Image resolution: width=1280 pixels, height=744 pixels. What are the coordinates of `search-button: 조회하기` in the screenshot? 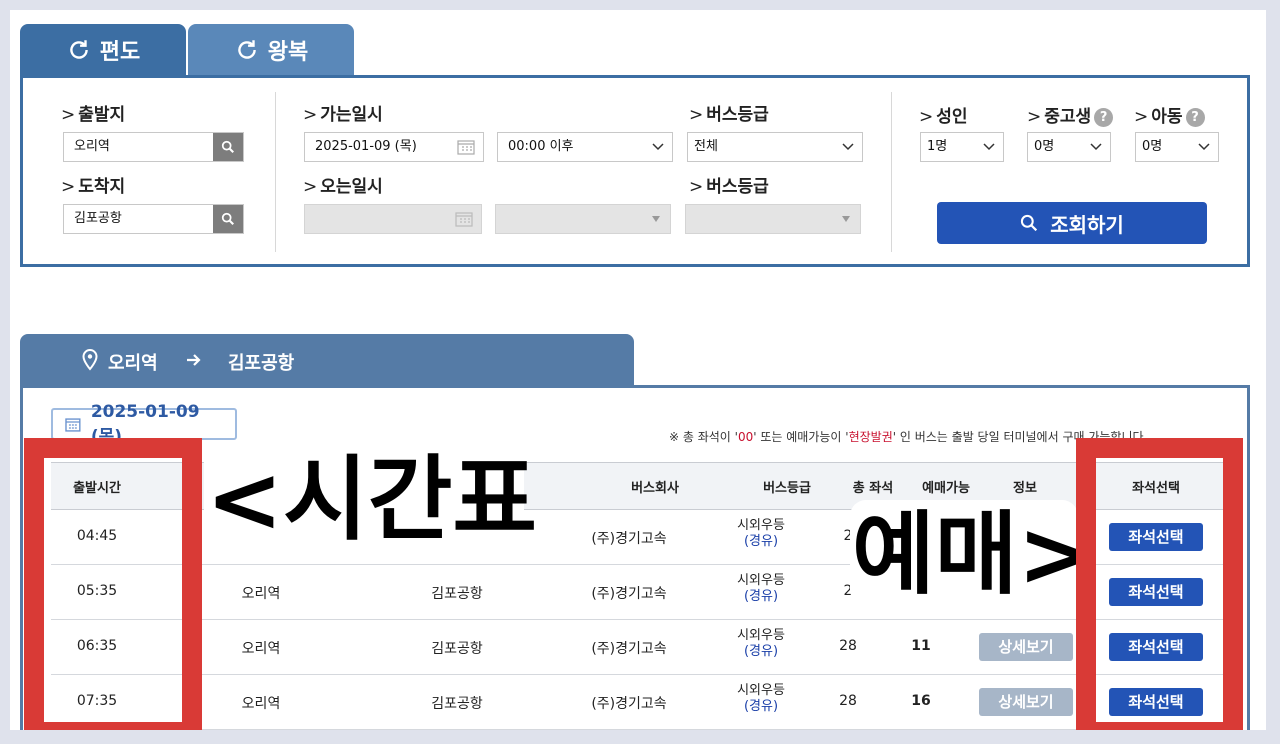 It's located at (1072, 223).